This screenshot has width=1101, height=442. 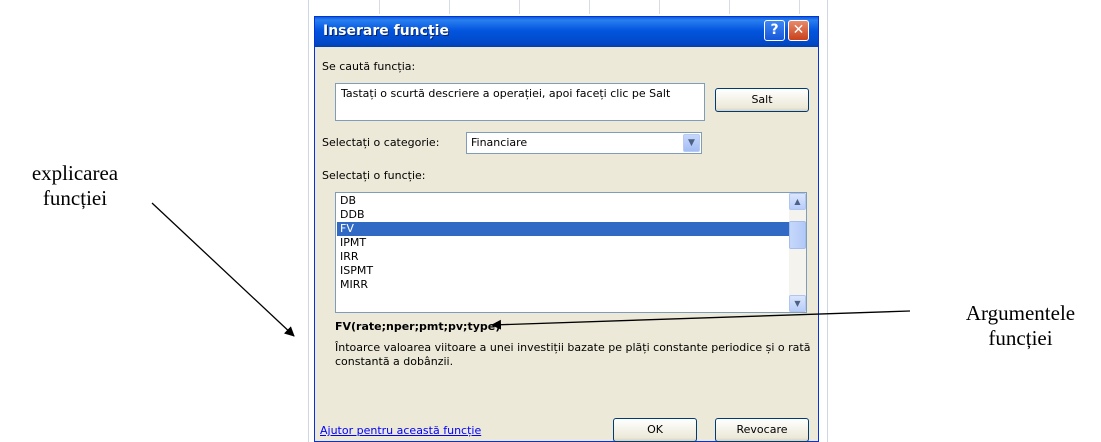 I want to click on category-value: Financiare, so click(x=499, y=142).